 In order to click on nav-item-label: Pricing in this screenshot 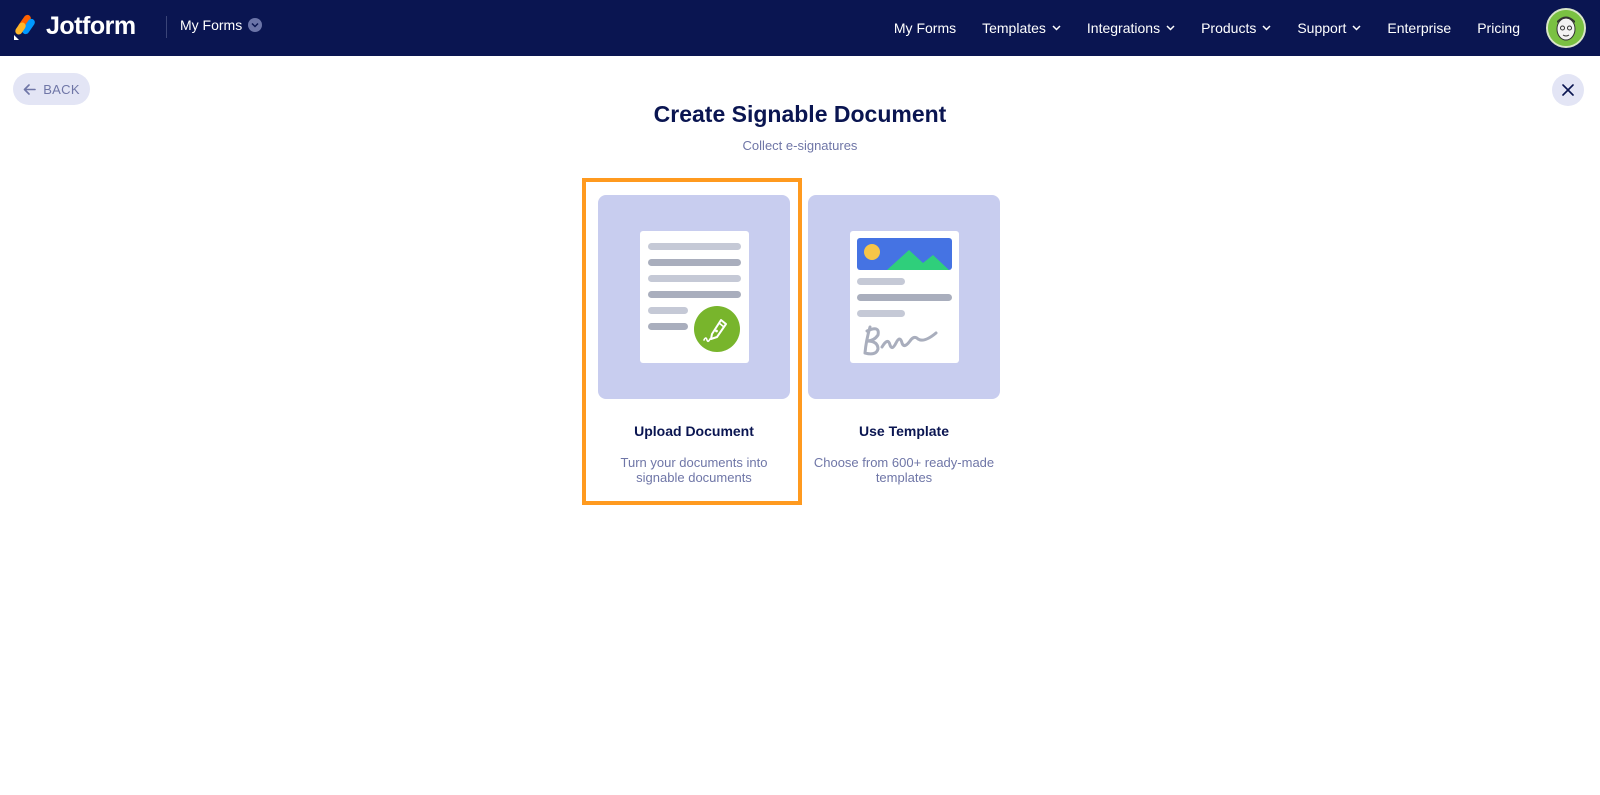, I will do `click(1498, 28)`.